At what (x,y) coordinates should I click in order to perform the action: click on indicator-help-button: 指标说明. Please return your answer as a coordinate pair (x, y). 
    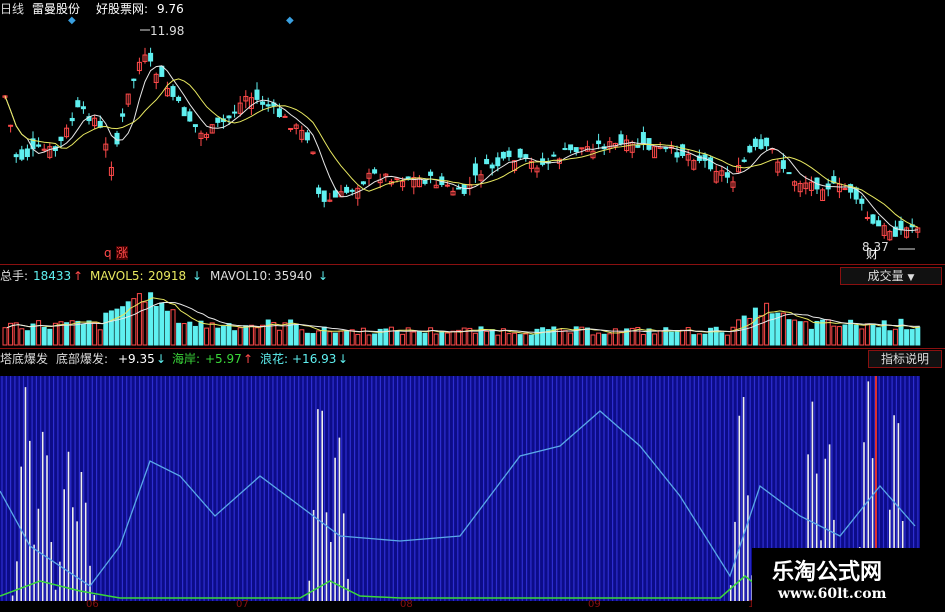
    Looking at the image, I should click on (905, 359).